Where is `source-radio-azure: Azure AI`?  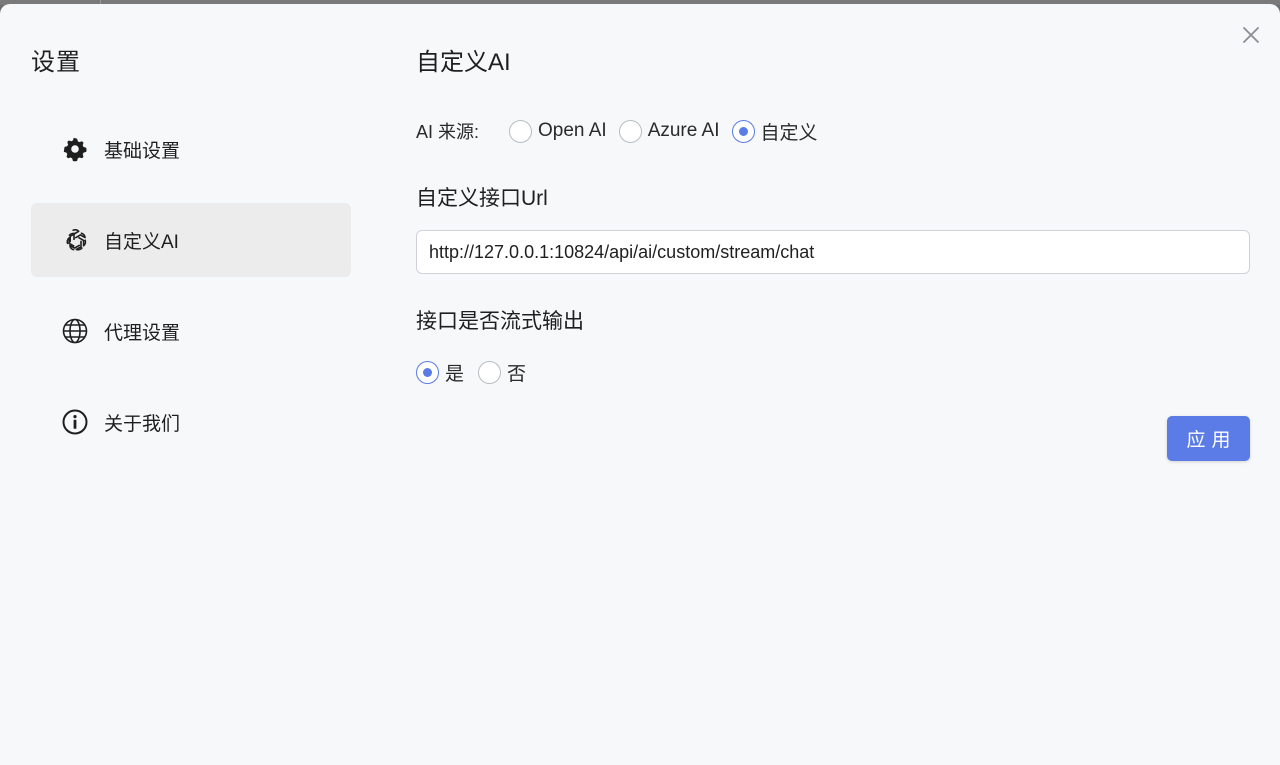
source-radio-azure: Azure AI is located at coordinates (669, 131).